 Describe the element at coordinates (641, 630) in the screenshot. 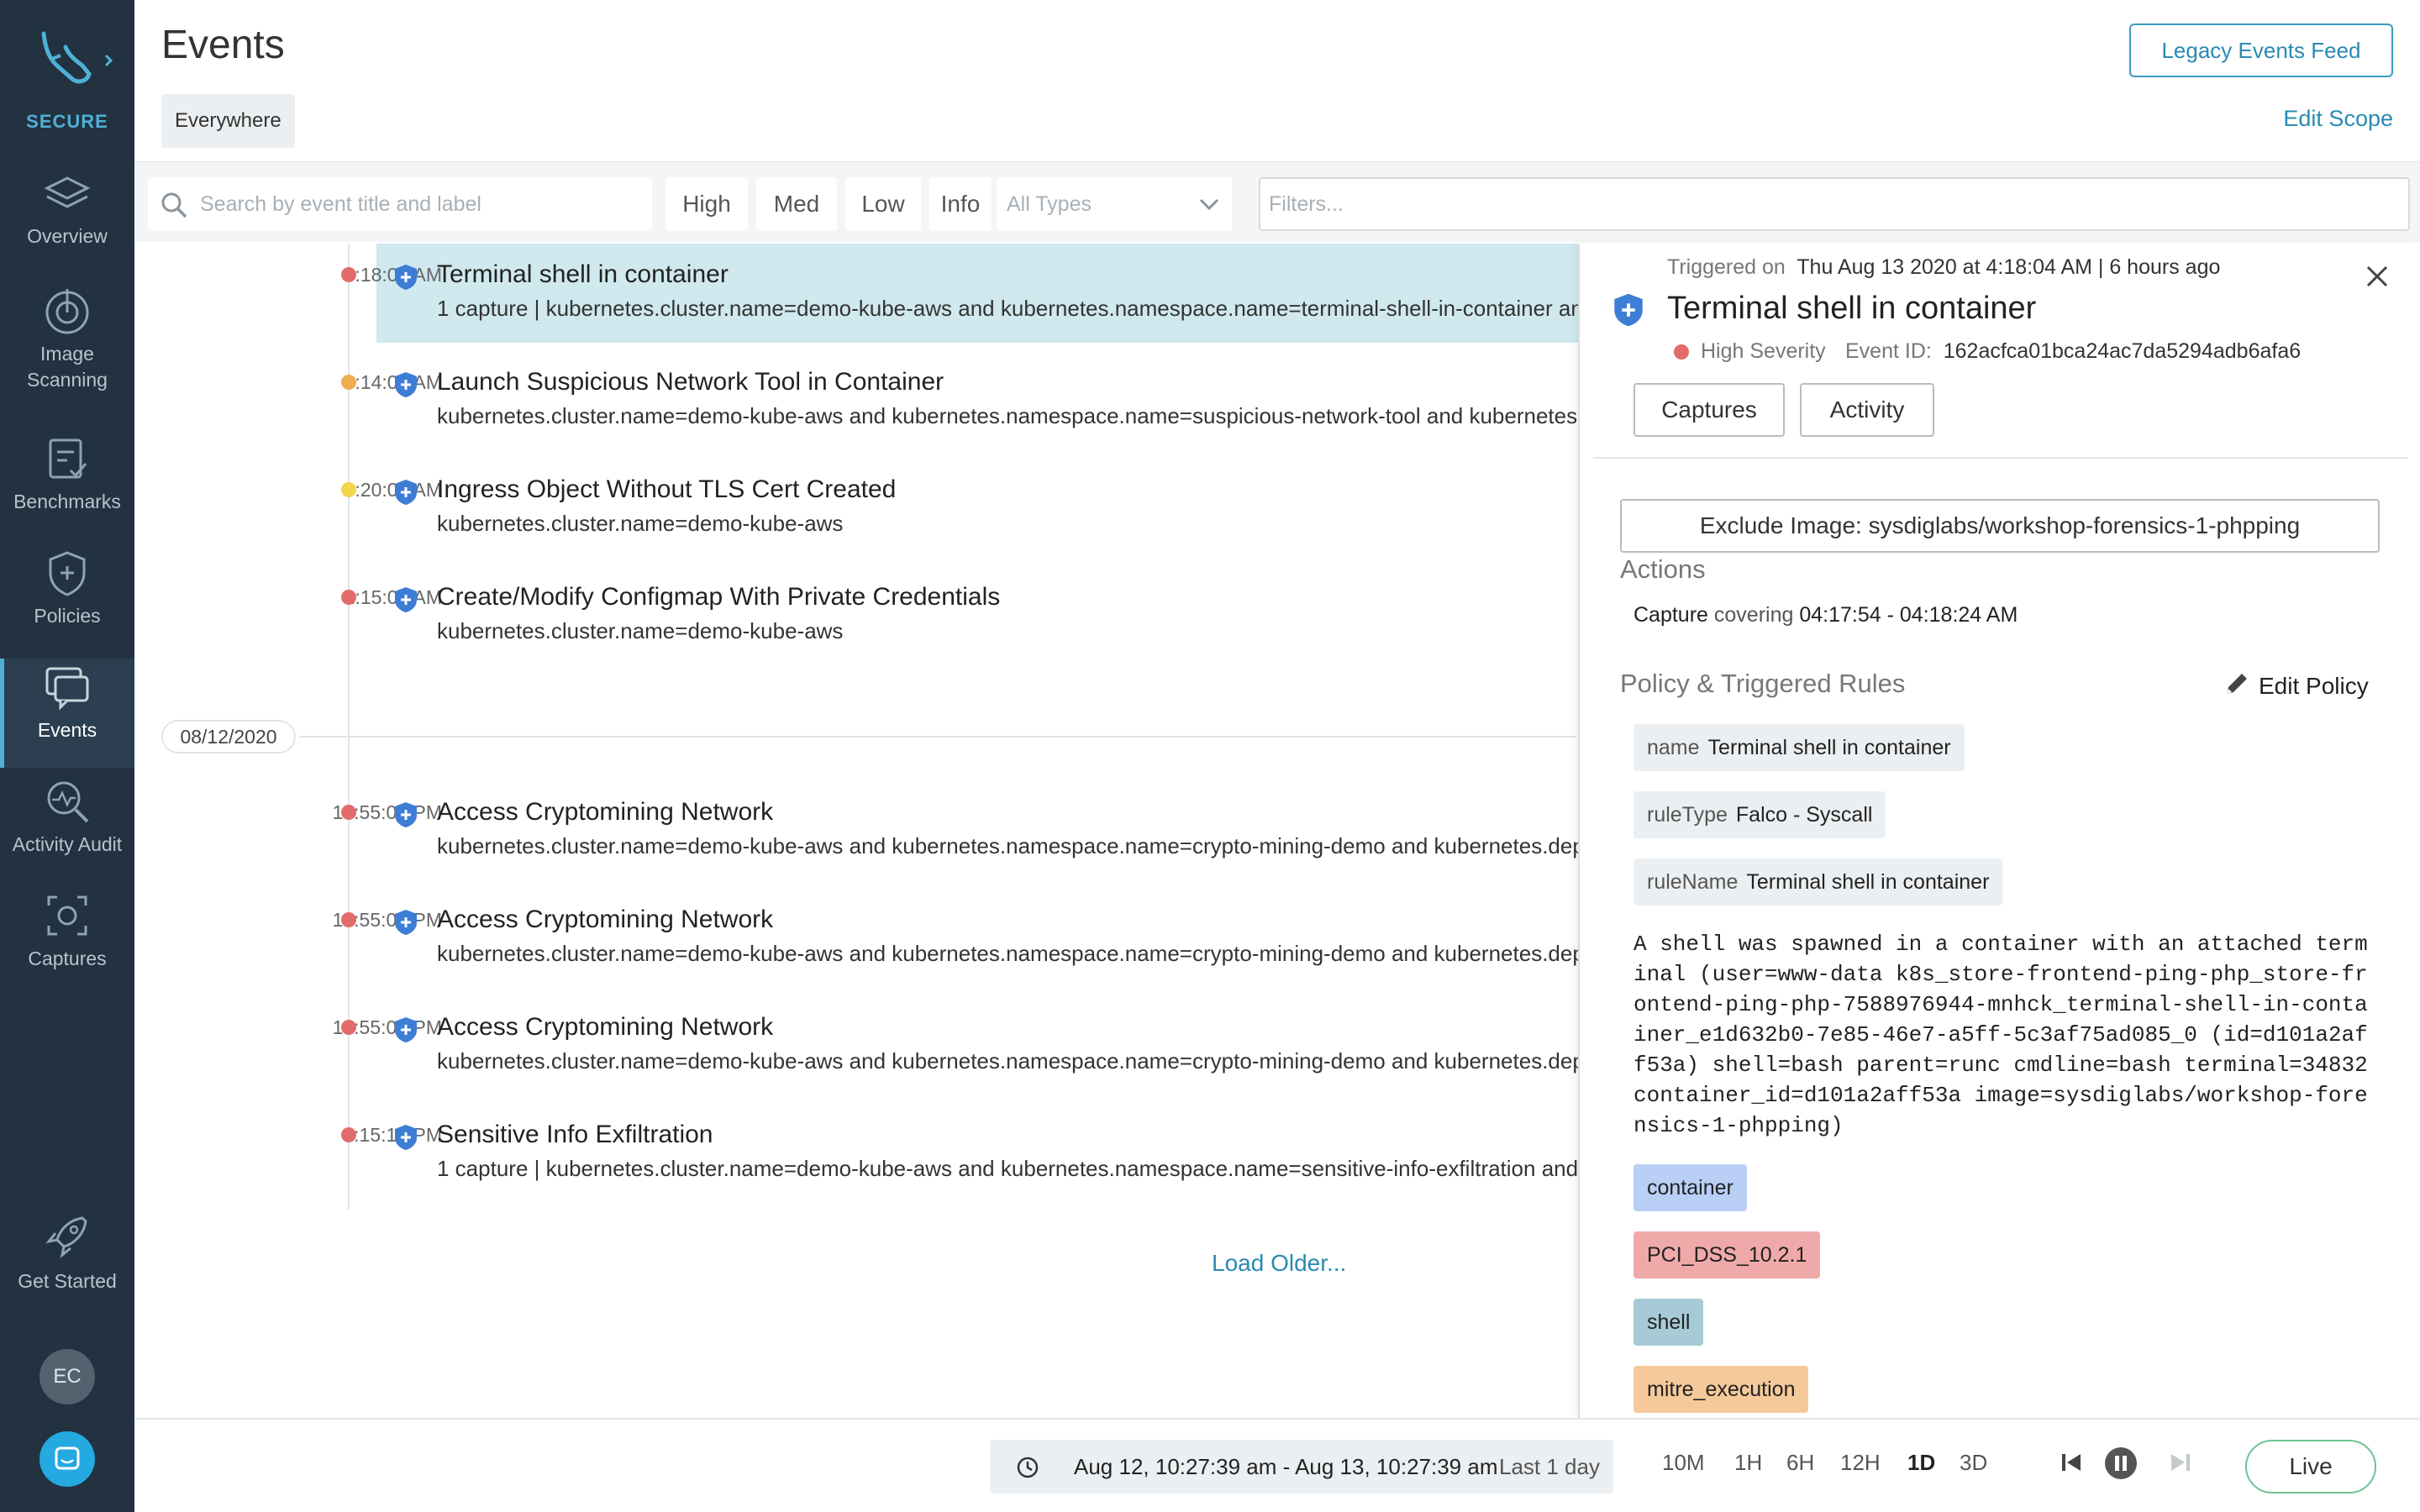

I see `event-subtitle: kubernetes.cluster.name=demo-kube-aws` at that location.